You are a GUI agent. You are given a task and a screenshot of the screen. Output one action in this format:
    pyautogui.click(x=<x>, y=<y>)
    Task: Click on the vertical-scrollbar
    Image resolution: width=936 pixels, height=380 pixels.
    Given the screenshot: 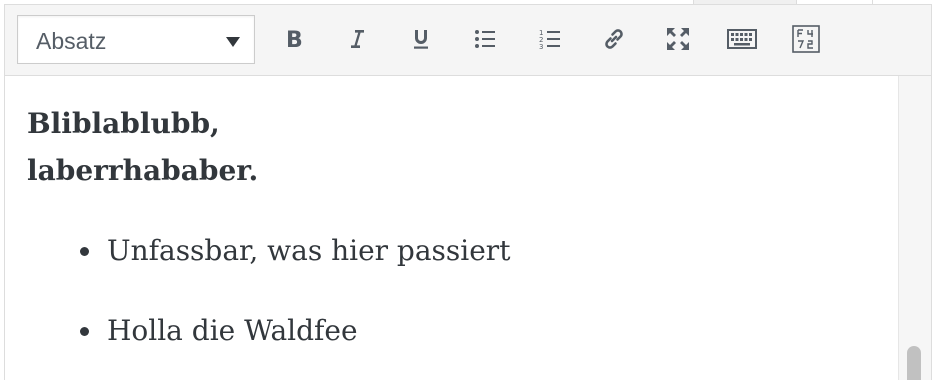 What is the action you would take?
    pyautogui.click(x=914, y=228)
    